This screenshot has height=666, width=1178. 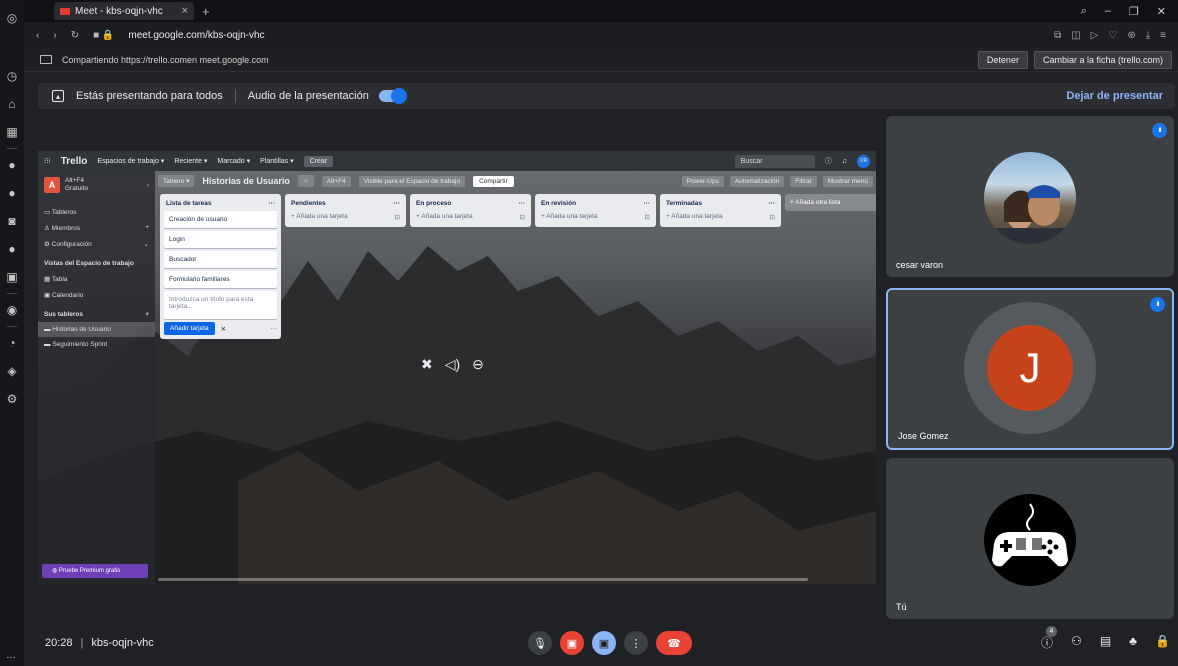 What do you see at coordinates (75, 35) in the screenshot?
I see `reload-icon: ↻` at bounding box center [75, 35].